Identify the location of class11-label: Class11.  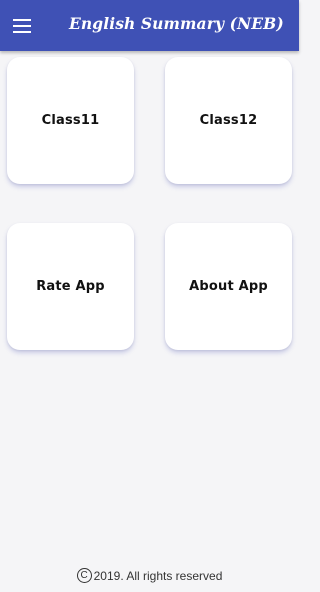
(70, 120).